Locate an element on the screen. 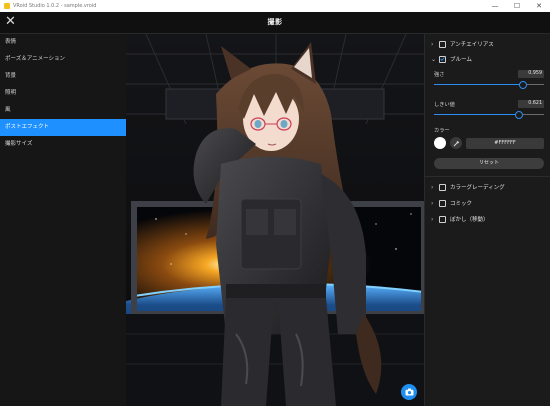 Image resolution: width=550 pixels, height=406 pixels. color-hex-input: #FFFFFF is located at coordinates (505, 143).